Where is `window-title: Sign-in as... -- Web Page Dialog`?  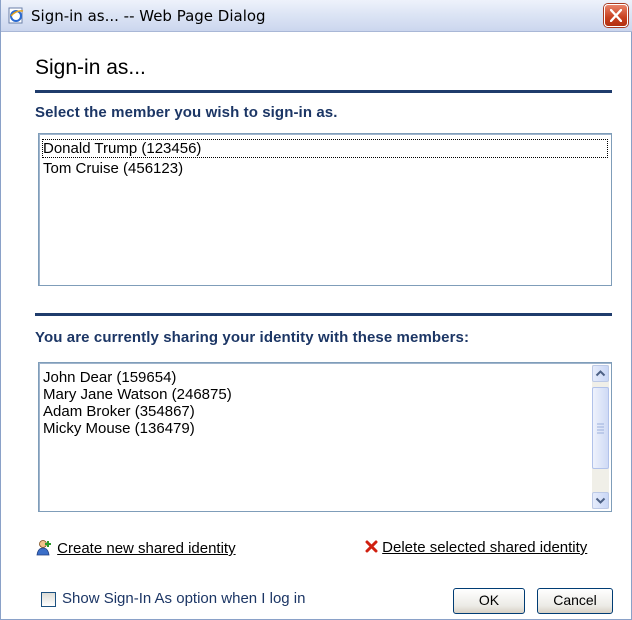 window-title: Sign-in as... -- Web Page Dialog is located at coordinates (148, 16).